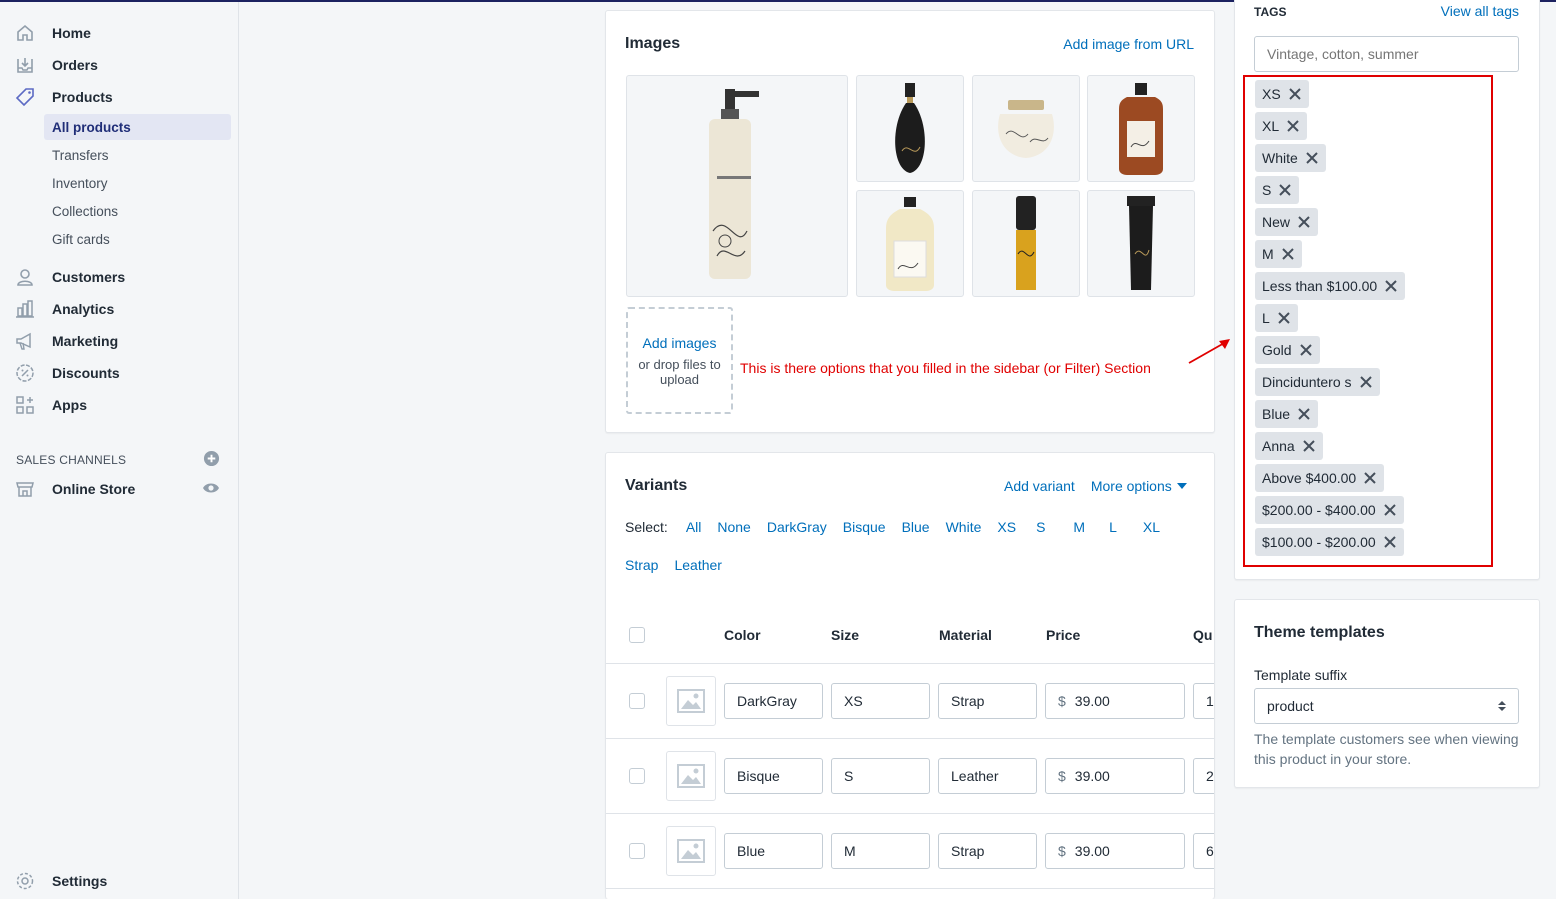 The width and height of the screenshot is (1556, 899). I want to click on select-xl: XL, so click(1151, 527).